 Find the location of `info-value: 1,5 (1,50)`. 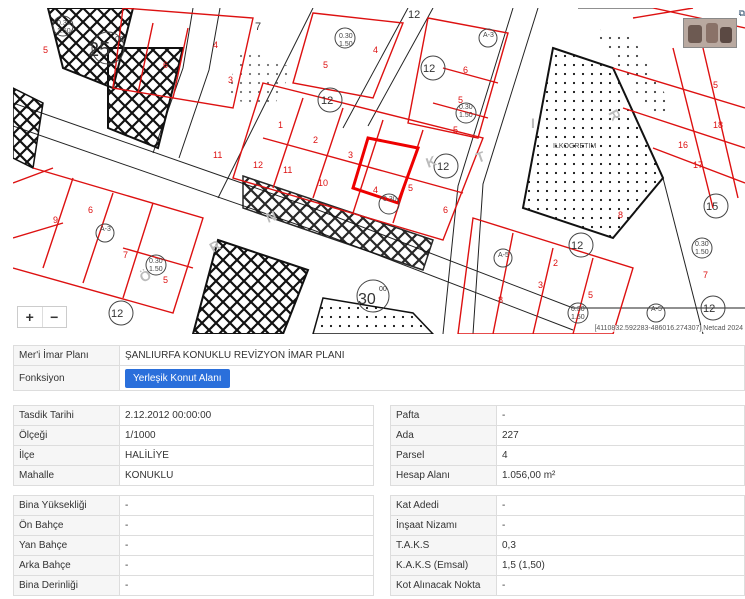

info-value: 1,5 (1,50) is located at coordinates (620, 565).